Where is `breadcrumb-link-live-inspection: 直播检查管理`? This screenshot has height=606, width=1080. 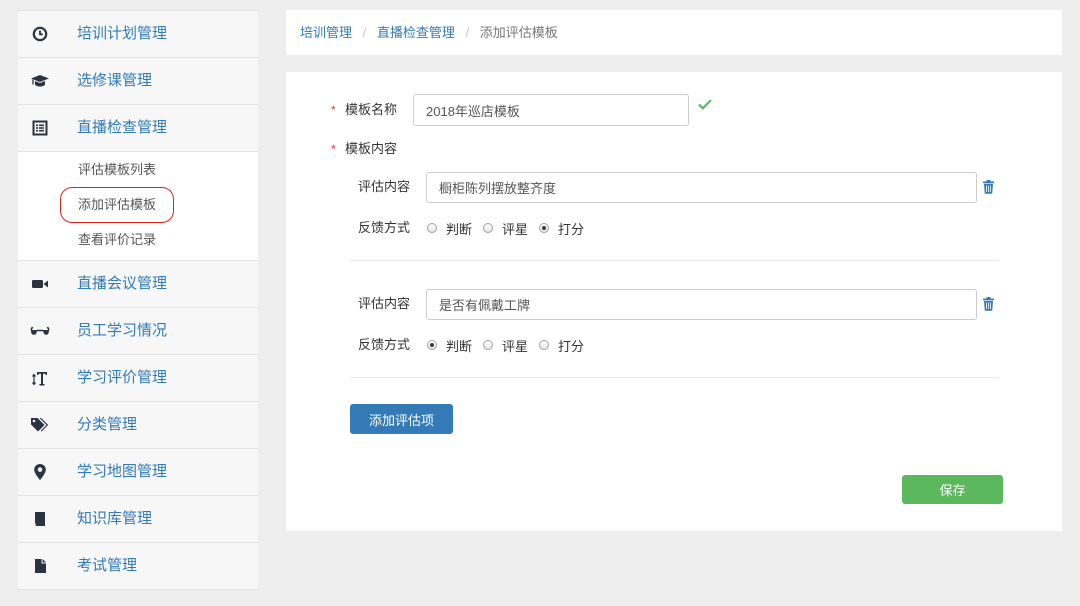
breadcrumb-link-live-inspection: 直播检查管理 is located at coordinates (416, 32).